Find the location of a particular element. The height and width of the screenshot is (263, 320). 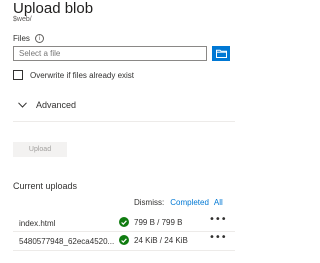

section-divider is located at coordinates (124, 121).